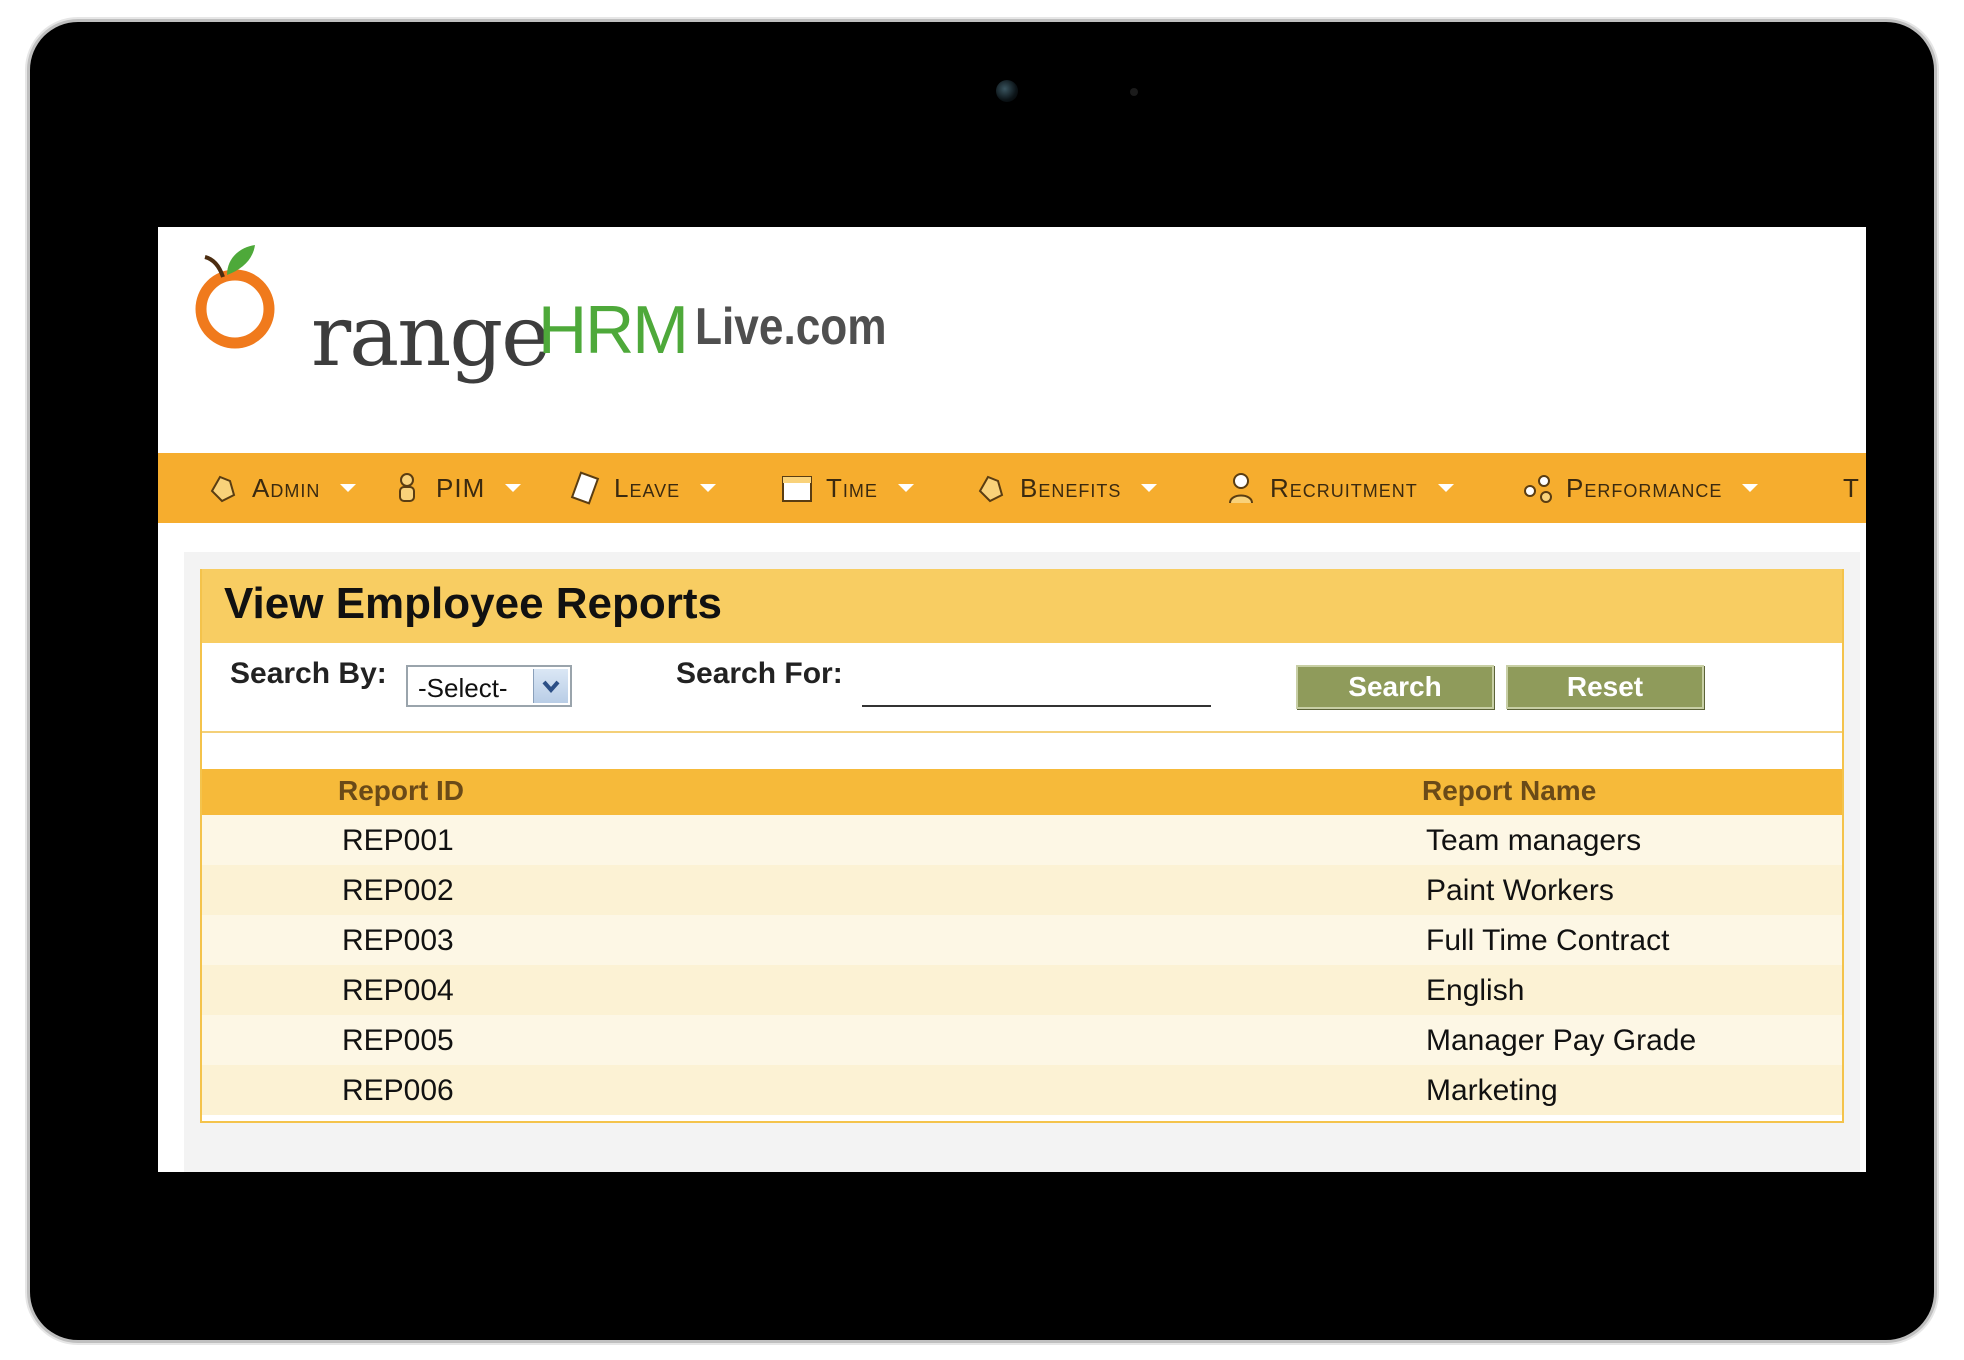 The height and width of the screenshot is (1360, 1964). I want to click on table-row: REP004 English, so click(1022, 990).